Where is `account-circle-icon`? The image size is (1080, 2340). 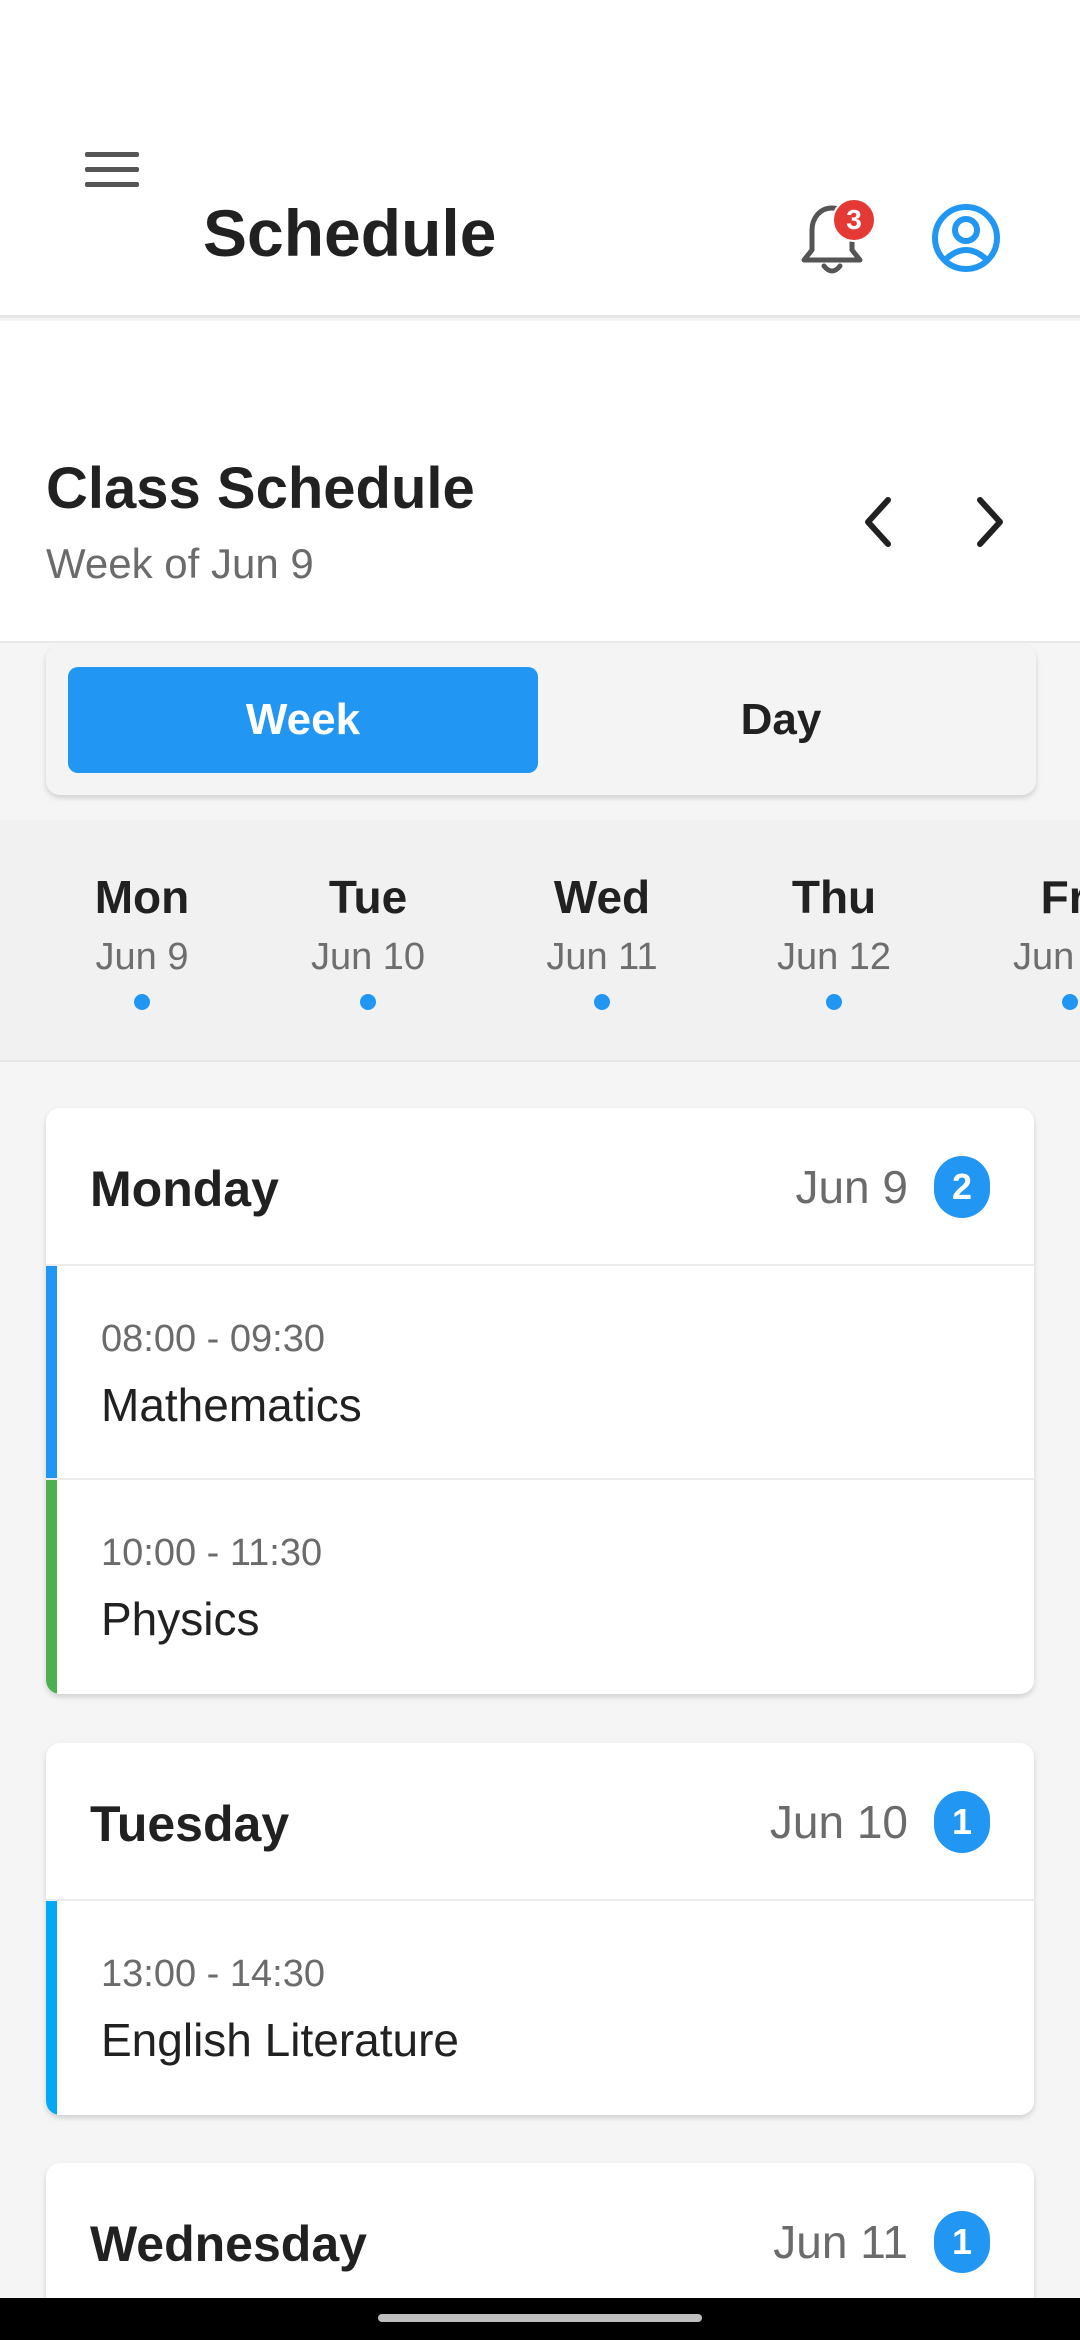 account-circle-icon is located at coordinates (966, 238).